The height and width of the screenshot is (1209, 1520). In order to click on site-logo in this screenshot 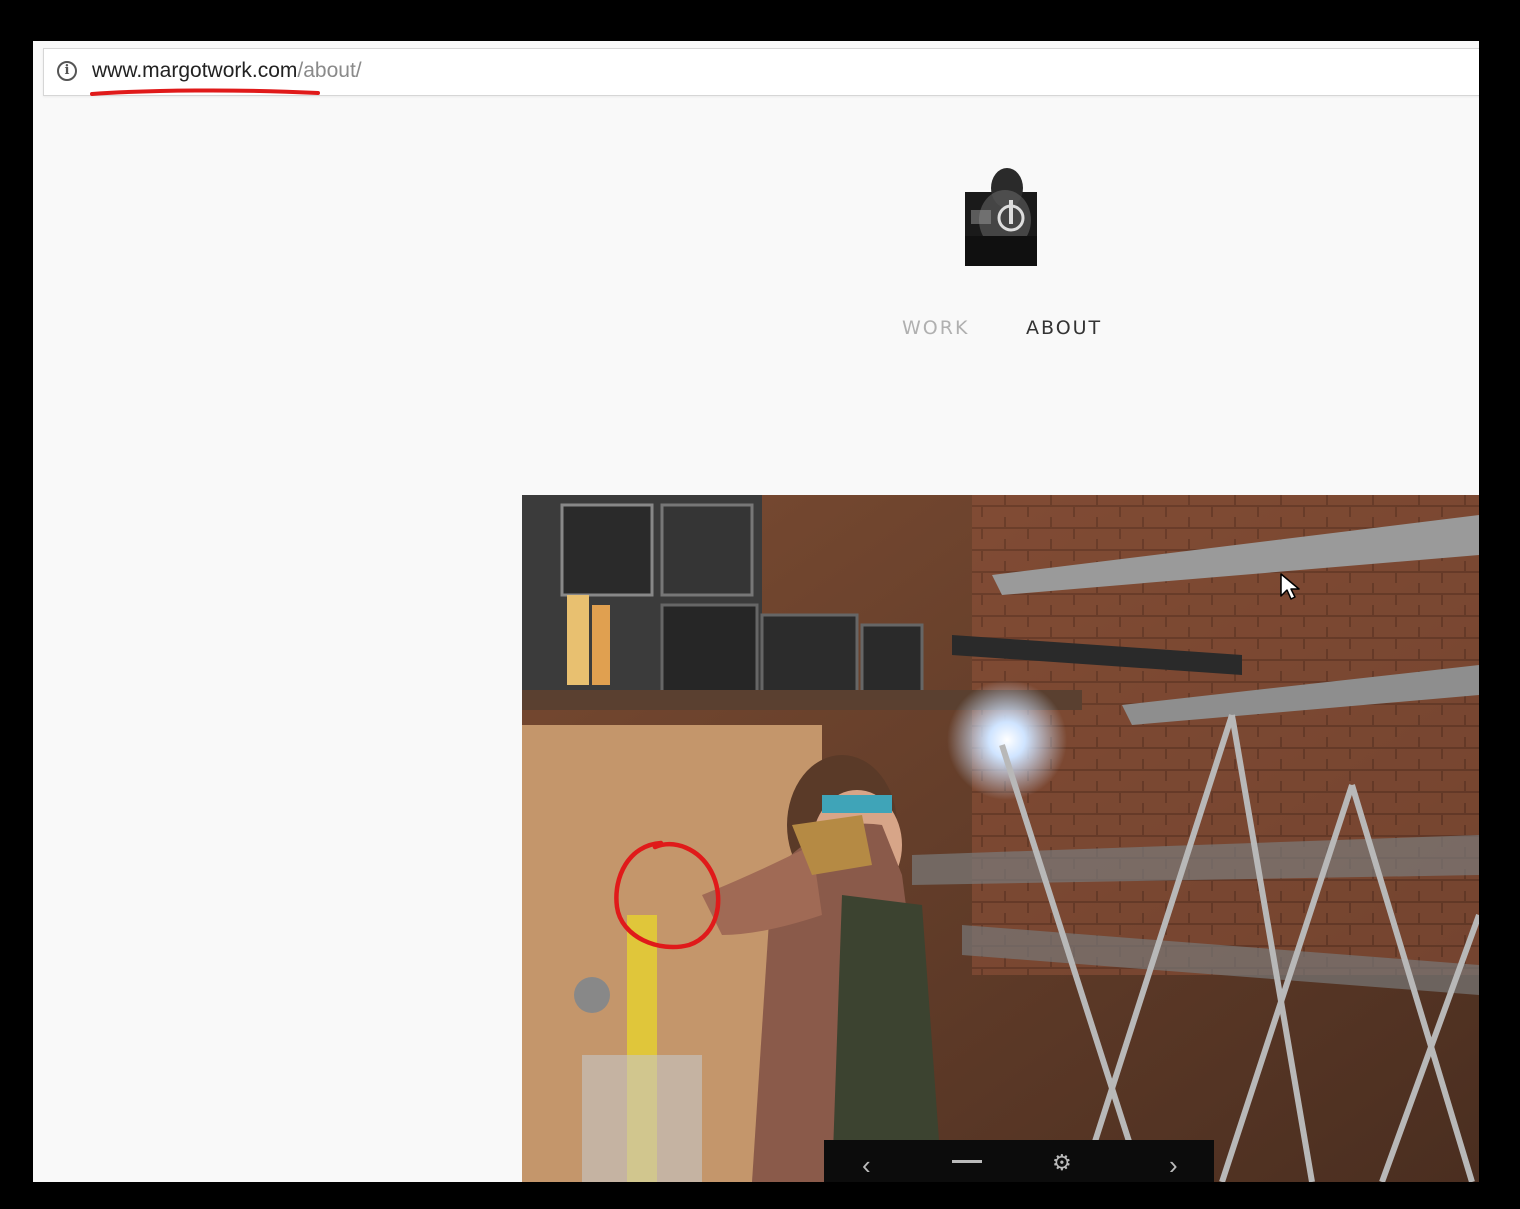, I will do `click(1001, 217)`.